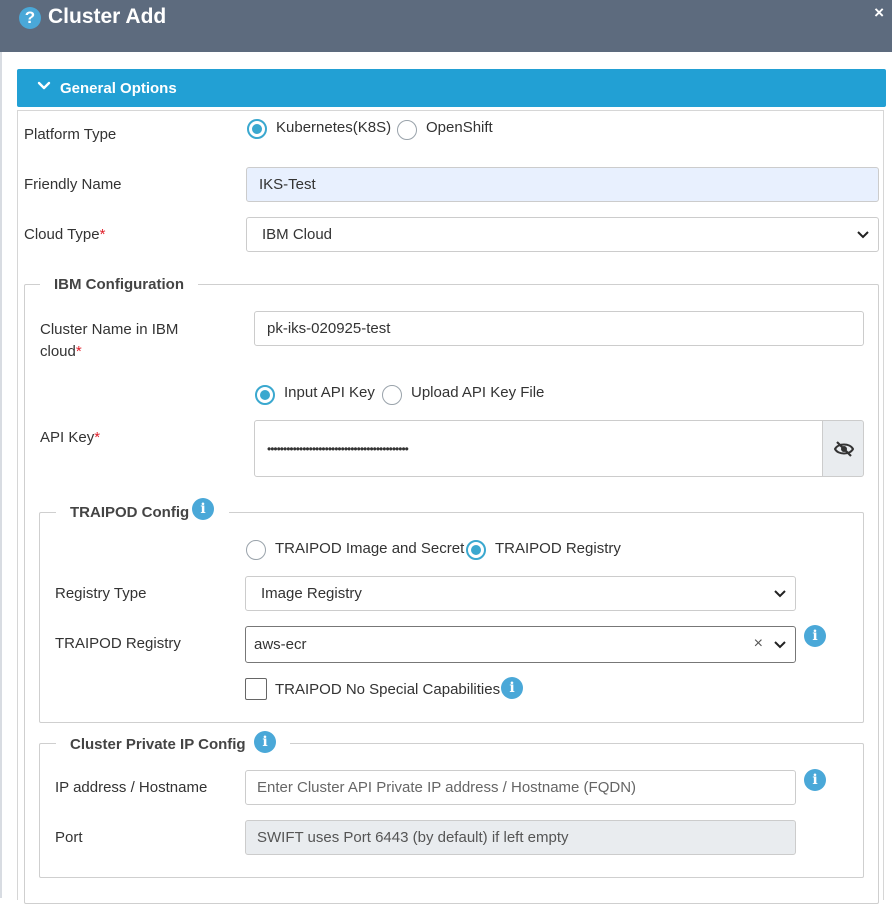 This screenshot has height=904, width=892. Describe the element at coordinates (256, 689) in the screenshot. I see `no-special-capabilities-checkbox` at that location.